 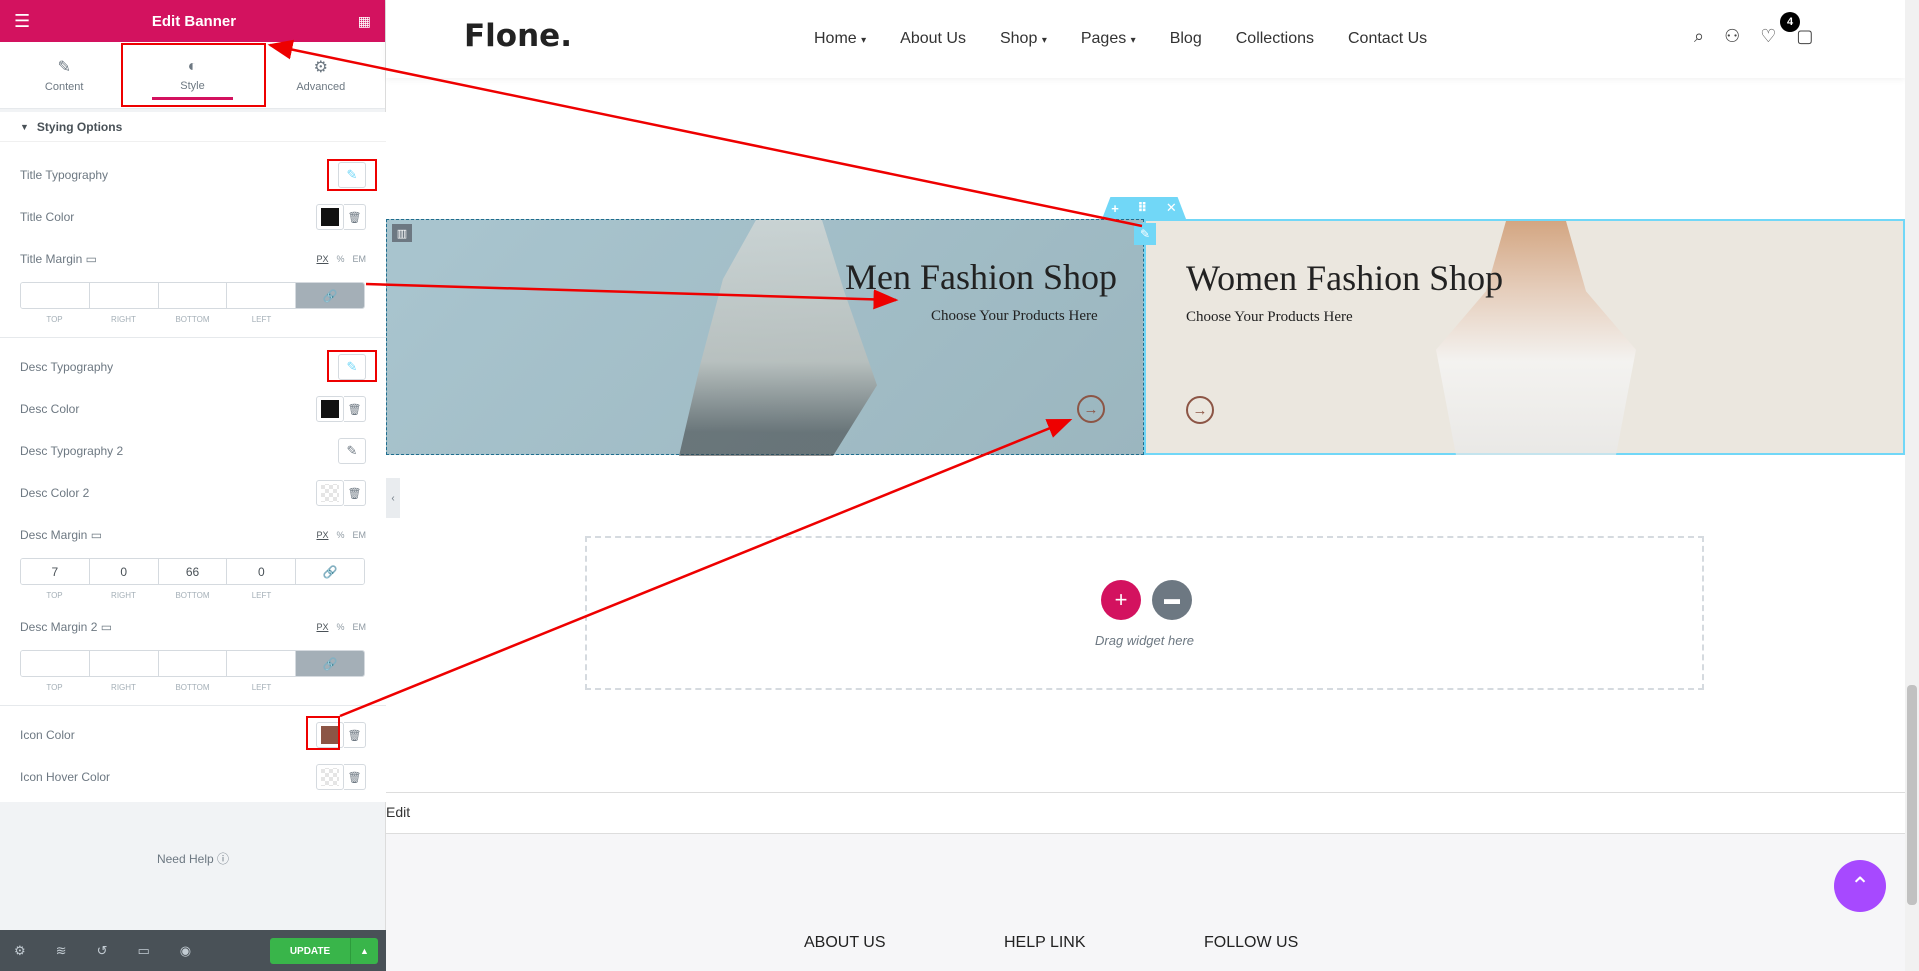 What do you see at coordinates (321, 75) in the screenshot?
I see `tab-advanced: ⚙ Advanced` at bounding box center [321, 75].